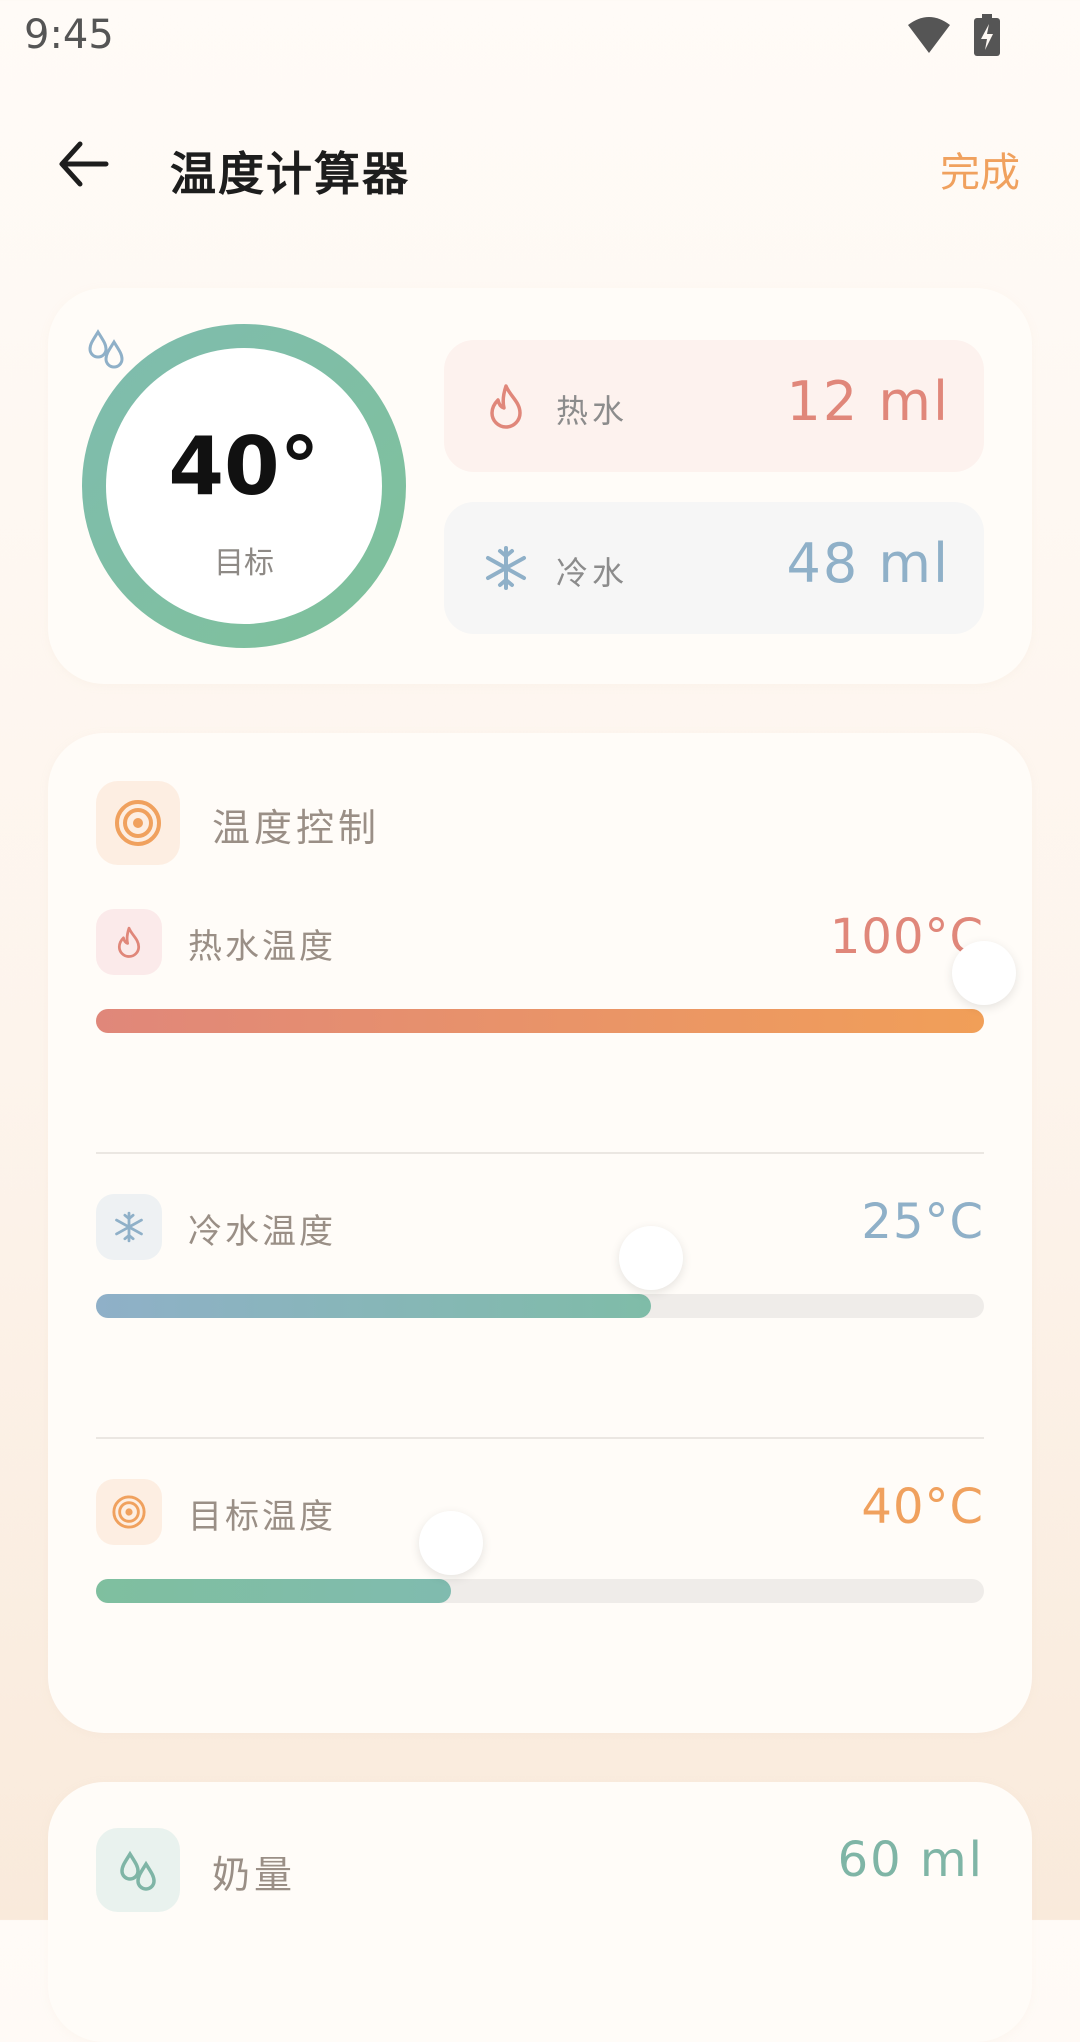  I want to click on section-title: 温度控制, so click(296, 828).